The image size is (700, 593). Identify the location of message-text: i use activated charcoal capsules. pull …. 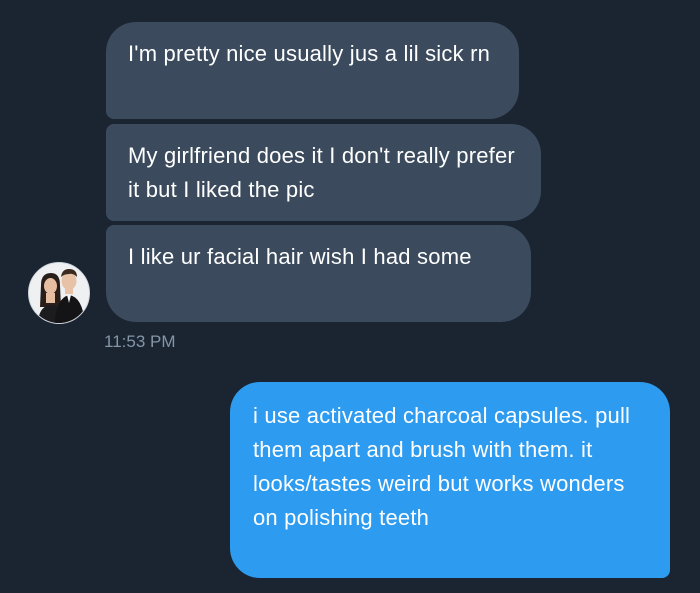
(442, 466).